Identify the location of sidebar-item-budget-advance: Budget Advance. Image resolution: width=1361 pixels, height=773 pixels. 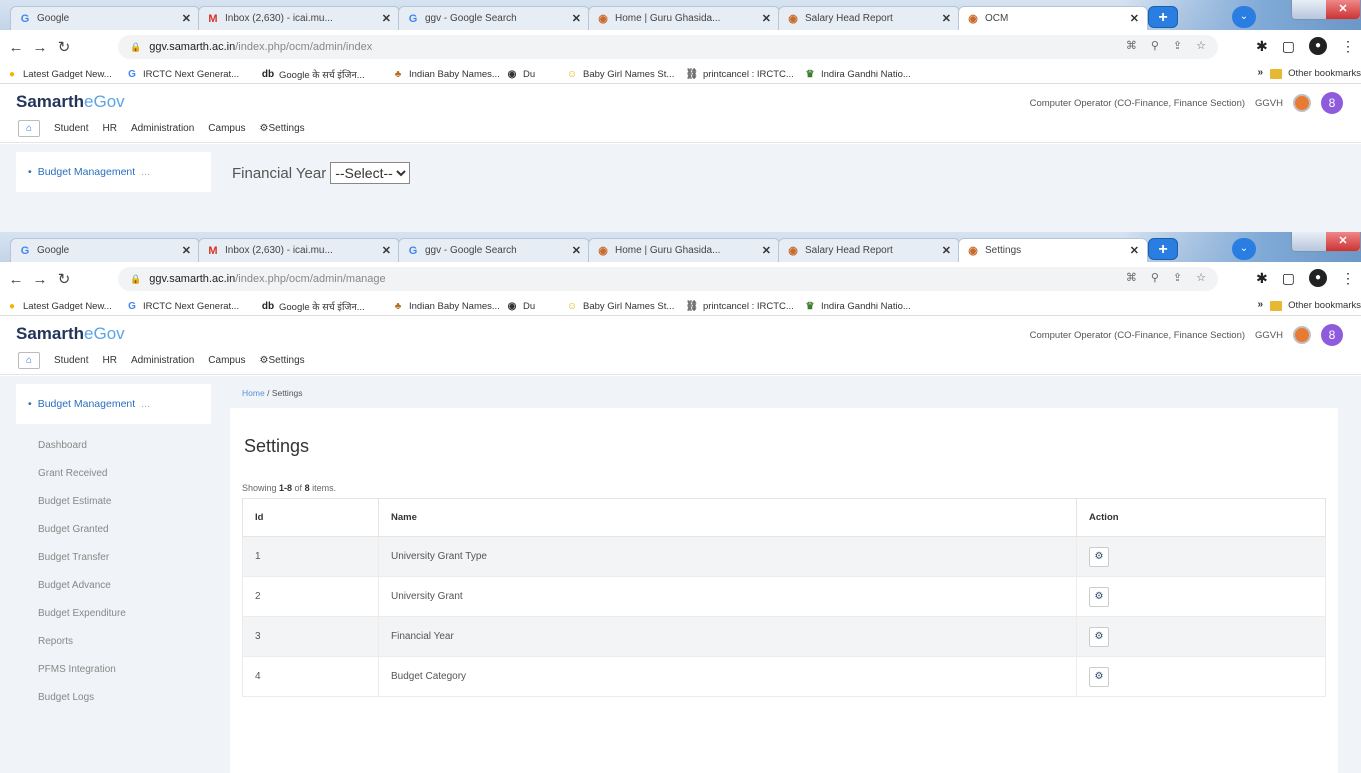
(113, 586).